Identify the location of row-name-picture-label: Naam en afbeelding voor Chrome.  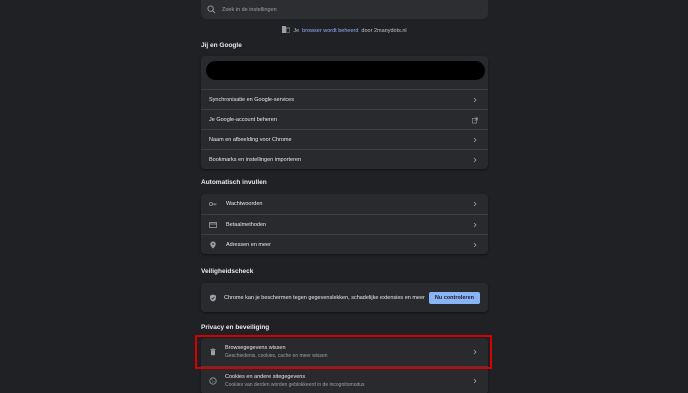
(250, 139).